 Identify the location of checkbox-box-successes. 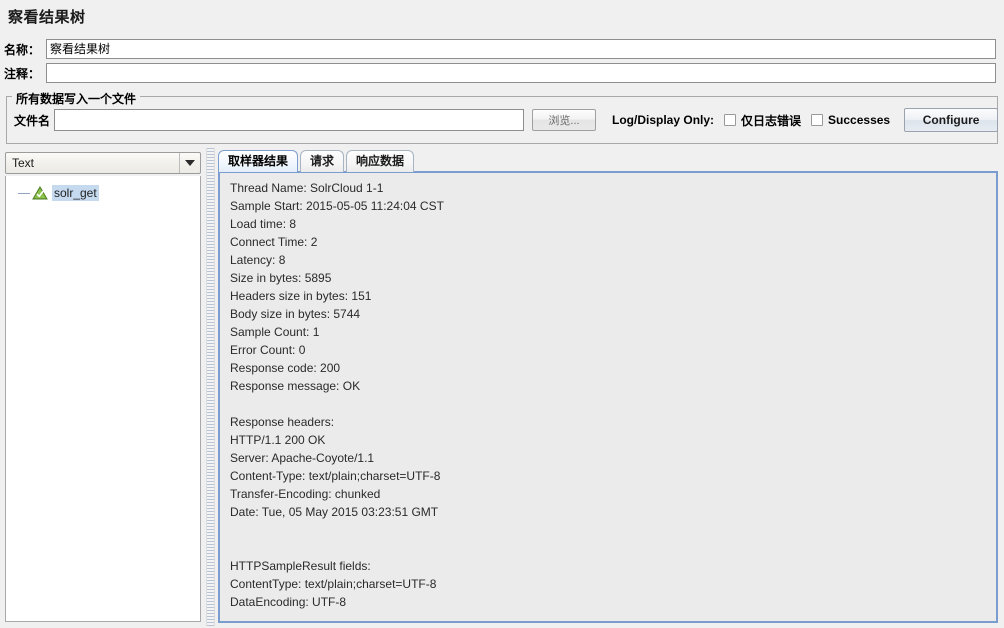
(817, 120).